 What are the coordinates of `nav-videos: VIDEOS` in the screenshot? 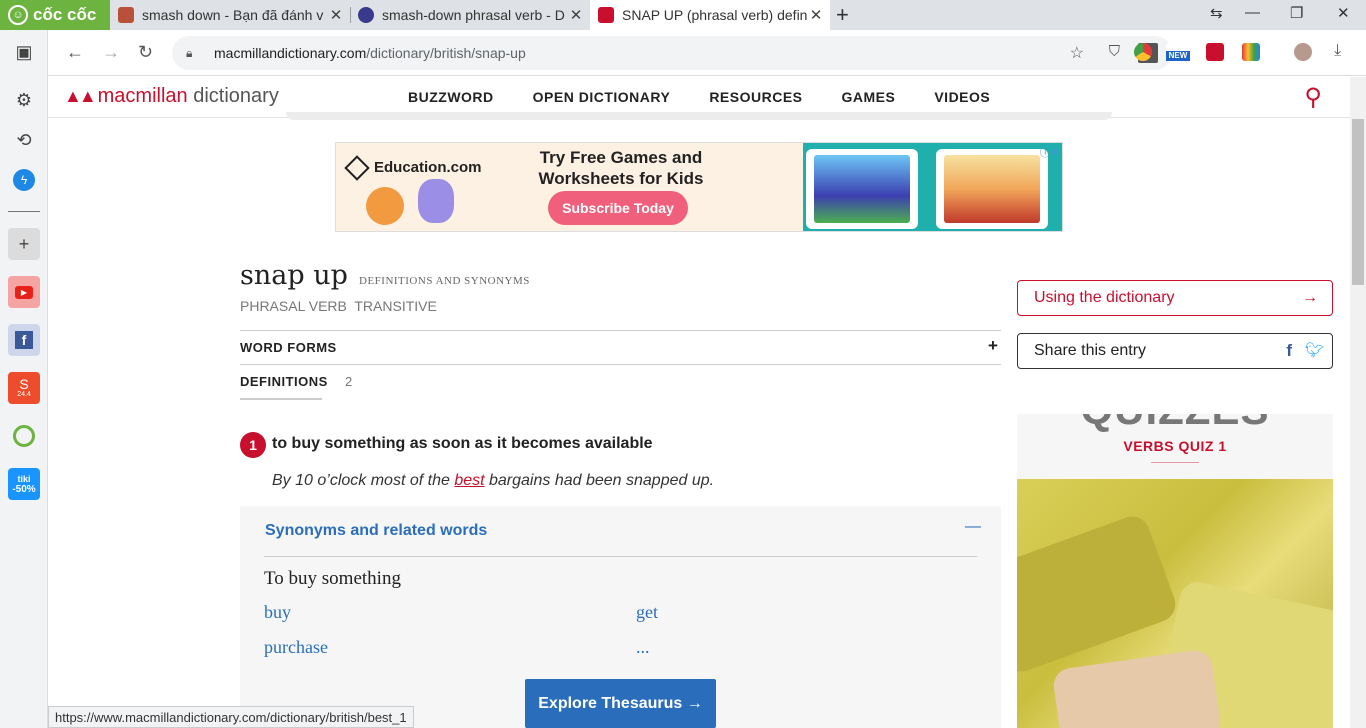 It's located at (962, 97).